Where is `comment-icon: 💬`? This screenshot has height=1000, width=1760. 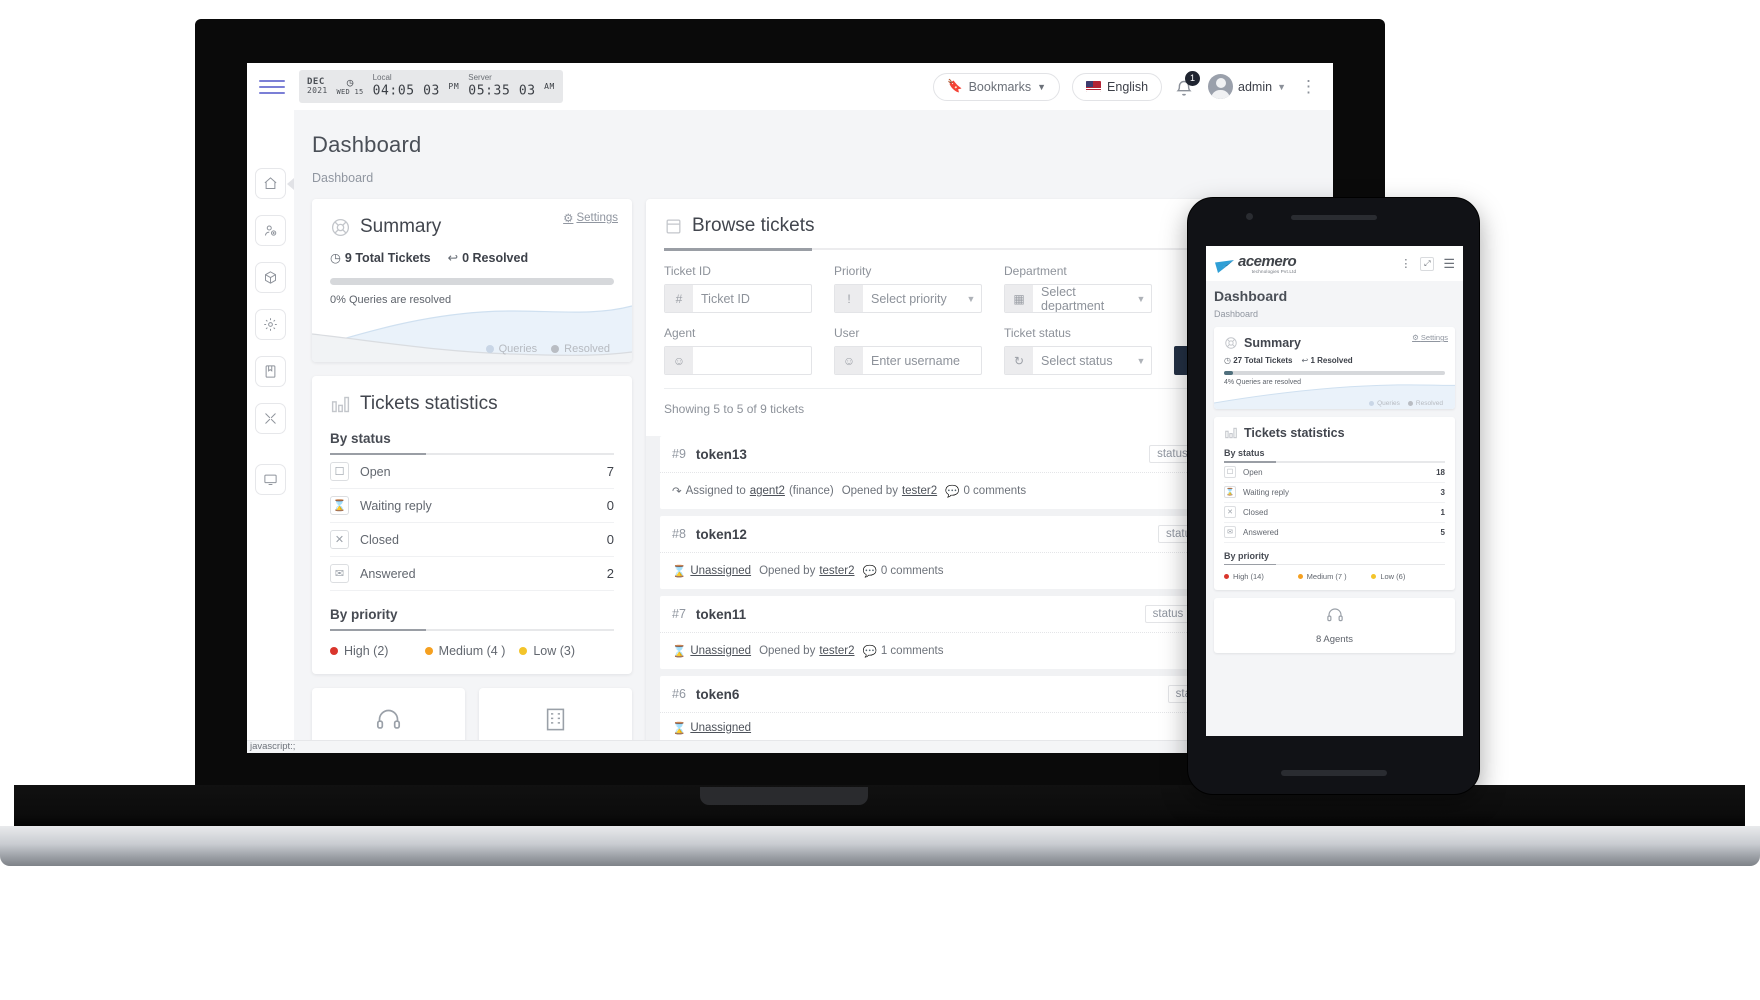 comment-icon: 💬 is located at coordinates (869, 572).